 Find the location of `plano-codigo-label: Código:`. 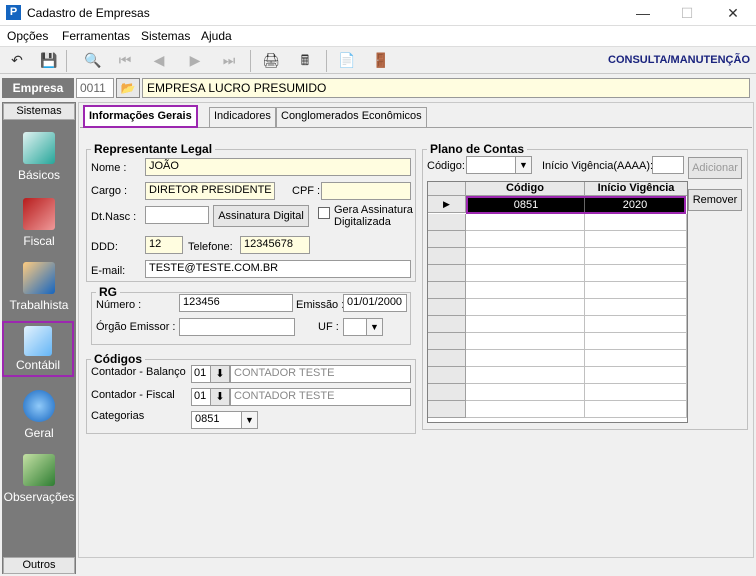

plano-codigo-label: Código: is located at coordinates (446, 166).